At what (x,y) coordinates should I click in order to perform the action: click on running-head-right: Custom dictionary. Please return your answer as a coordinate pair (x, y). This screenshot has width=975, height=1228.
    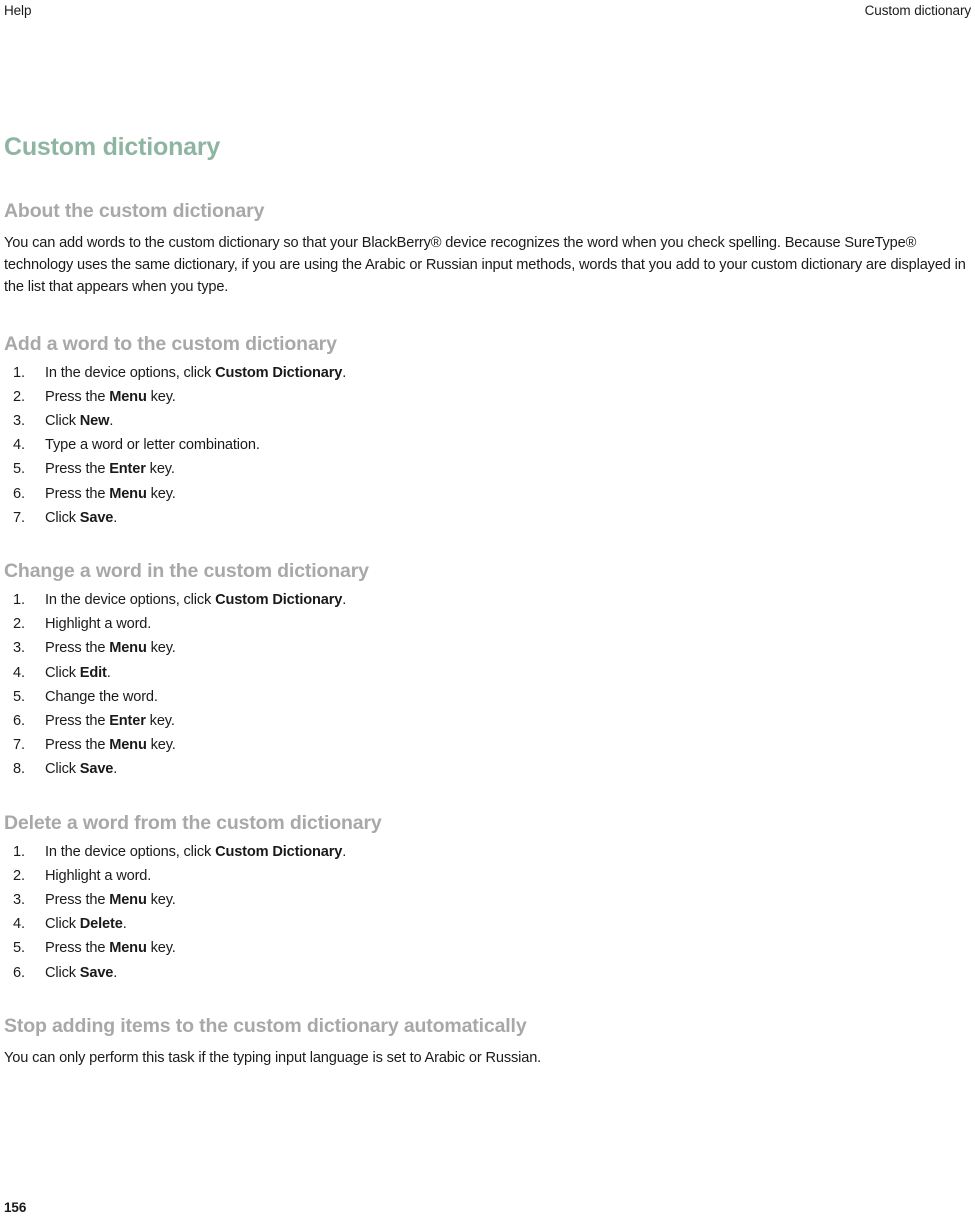
    Looking at the image, I should click on (917, 10).